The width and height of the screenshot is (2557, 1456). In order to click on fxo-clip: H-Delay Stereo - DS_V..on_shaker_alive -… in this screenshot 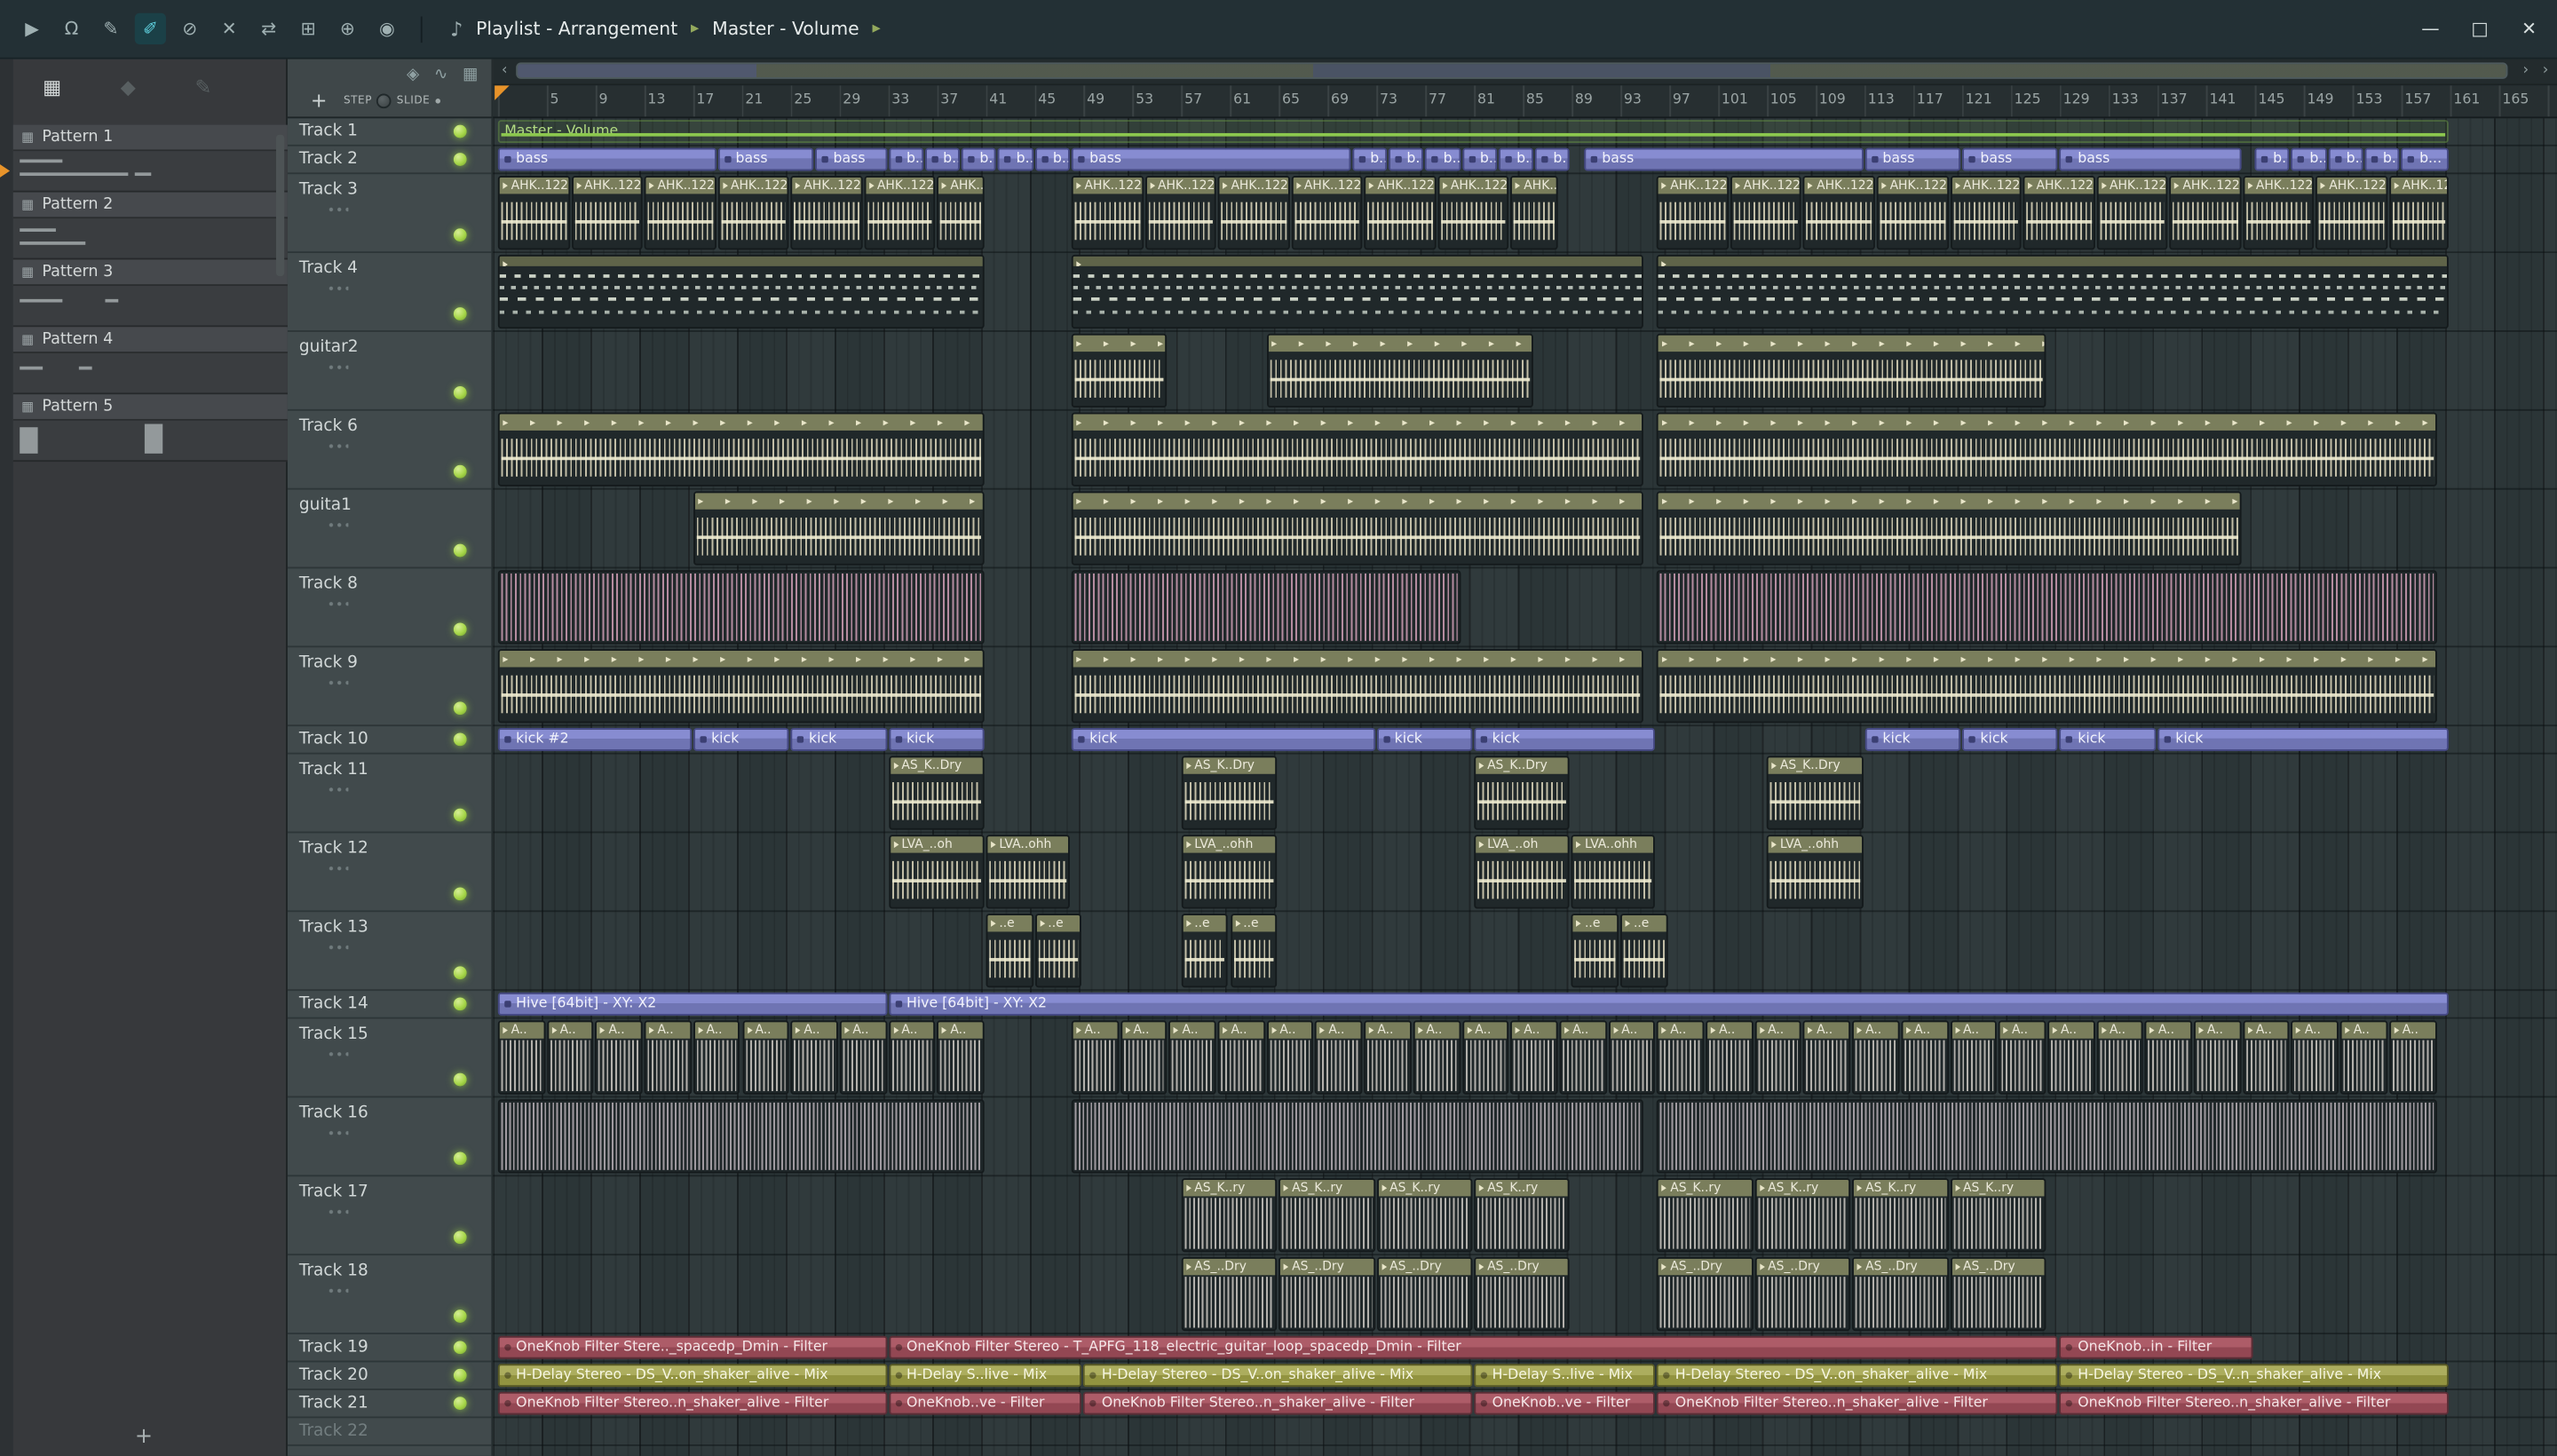, I will do `click(1858, 1376)`.